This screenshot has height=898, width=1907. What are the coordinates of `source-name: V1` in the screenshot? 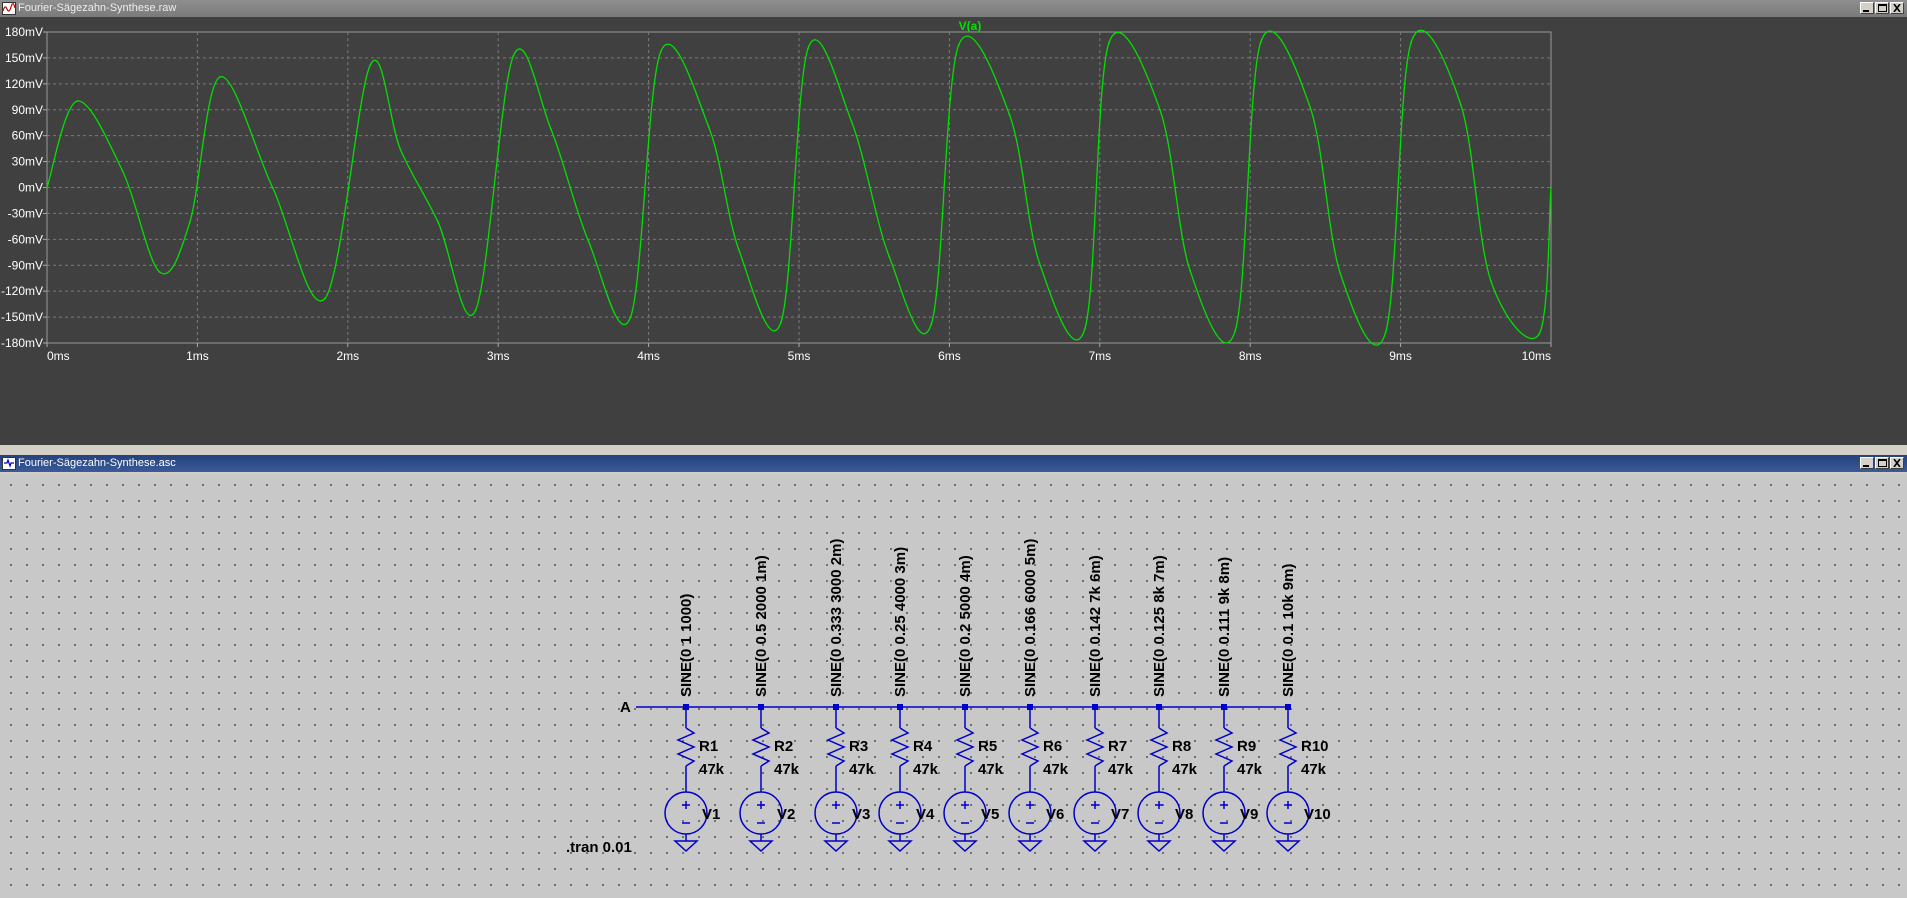 It's located at (711, 814).